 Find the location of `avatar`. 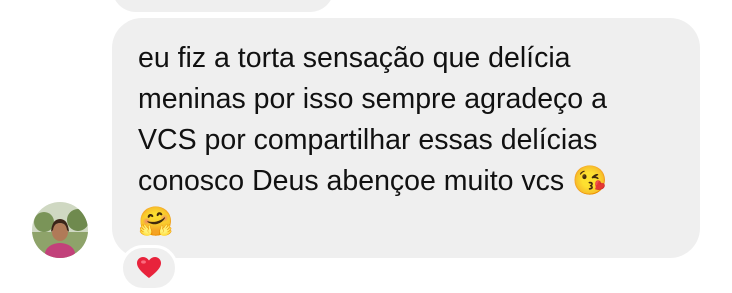

avatar is located at coordinates (60, 230).